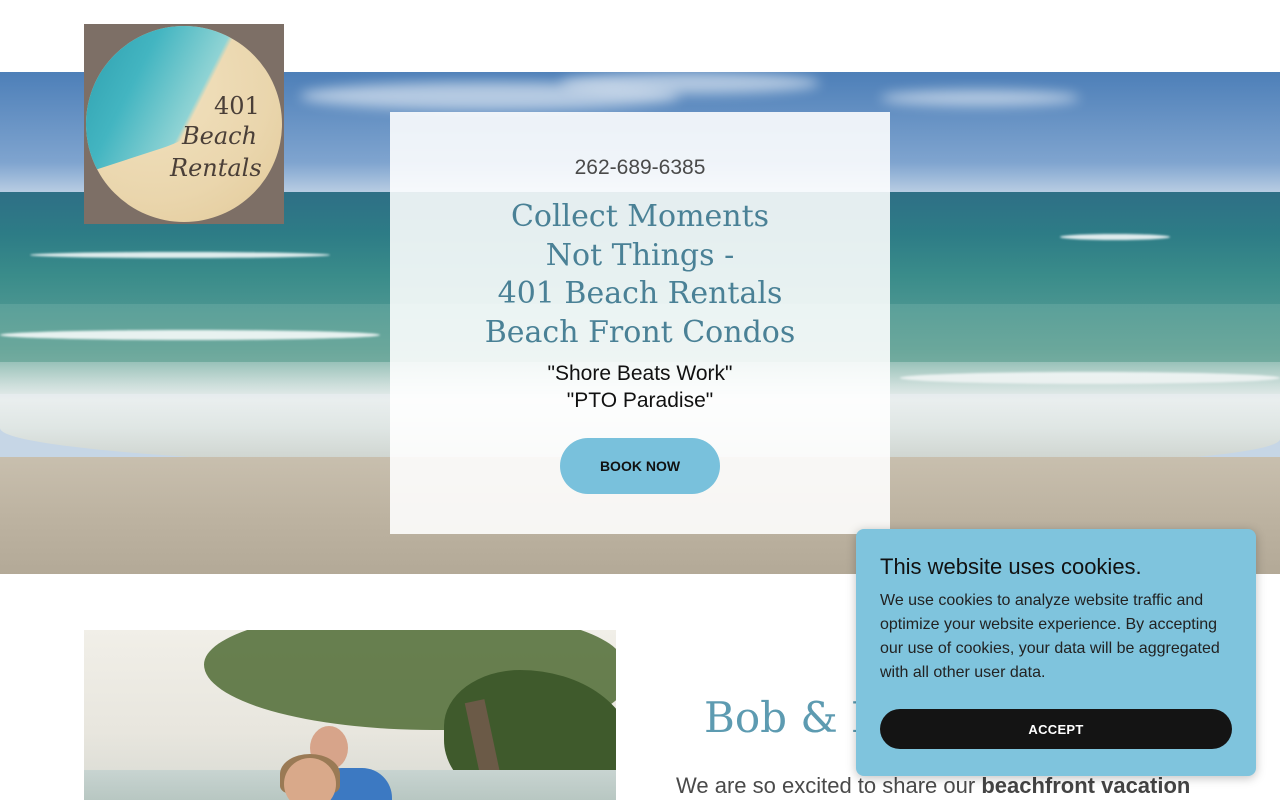 This screenshot has height=800, width=1280. Describe the element at coordinates (1086, 785) in the screenshot. I see `about-text-bold: beachfront vacation` at that location.